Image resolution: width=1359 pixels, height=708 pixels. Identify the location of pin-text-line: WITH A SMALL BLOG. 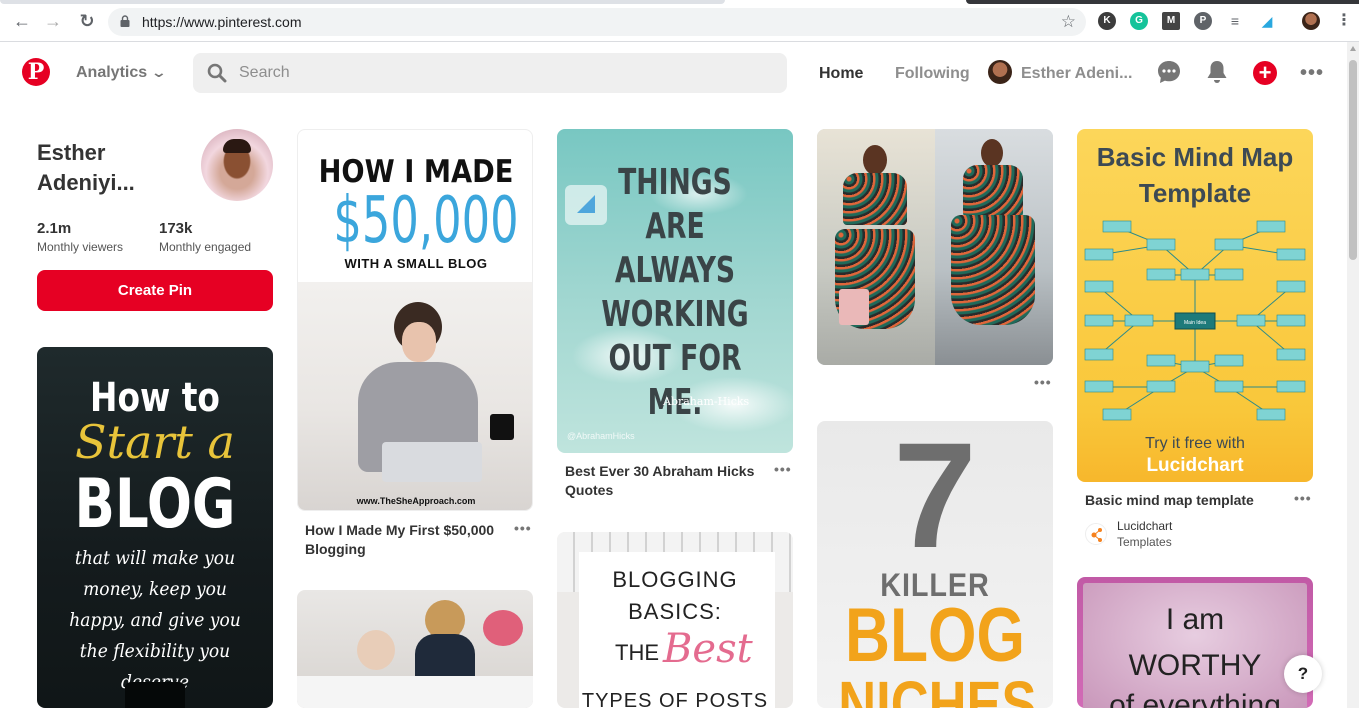
(416, 263).